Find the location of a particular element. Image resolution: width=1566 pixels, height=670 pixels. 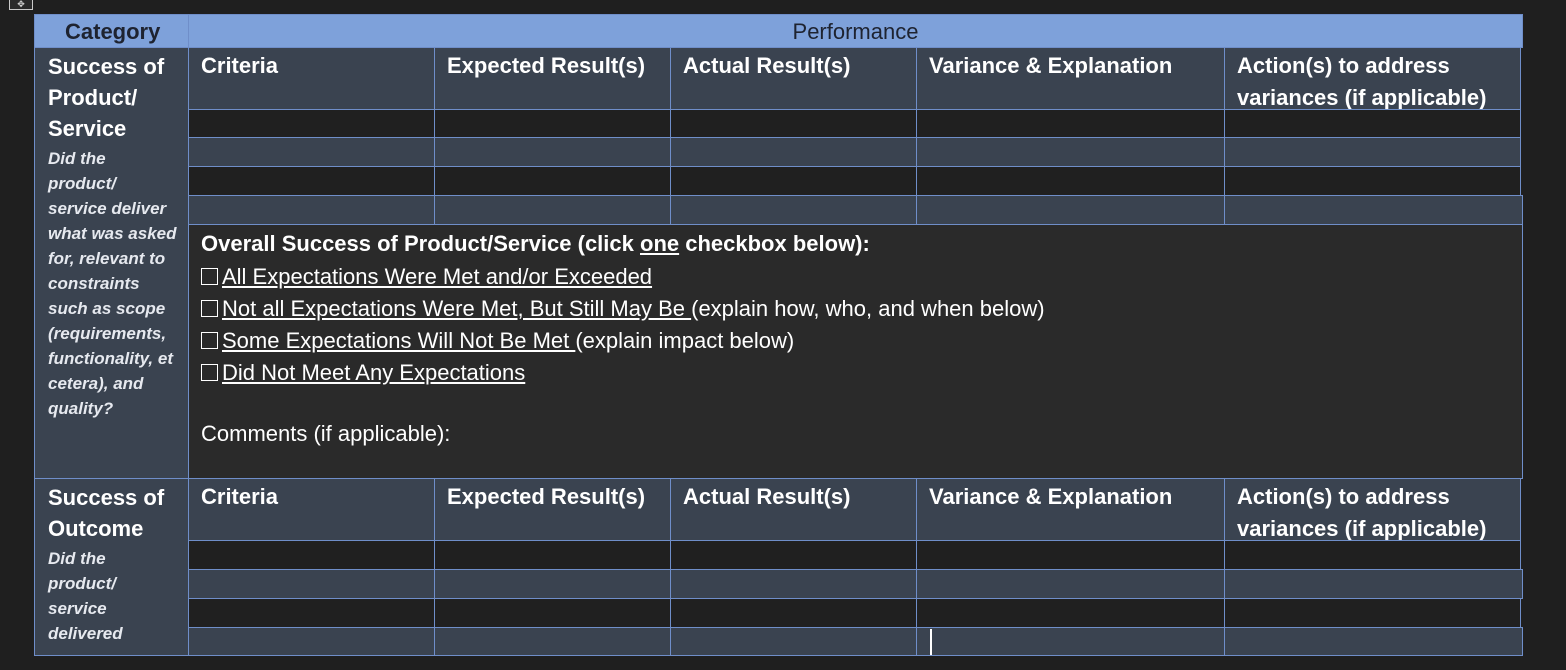

product-row1-variance-cell is located at coordinates (1070, 123).